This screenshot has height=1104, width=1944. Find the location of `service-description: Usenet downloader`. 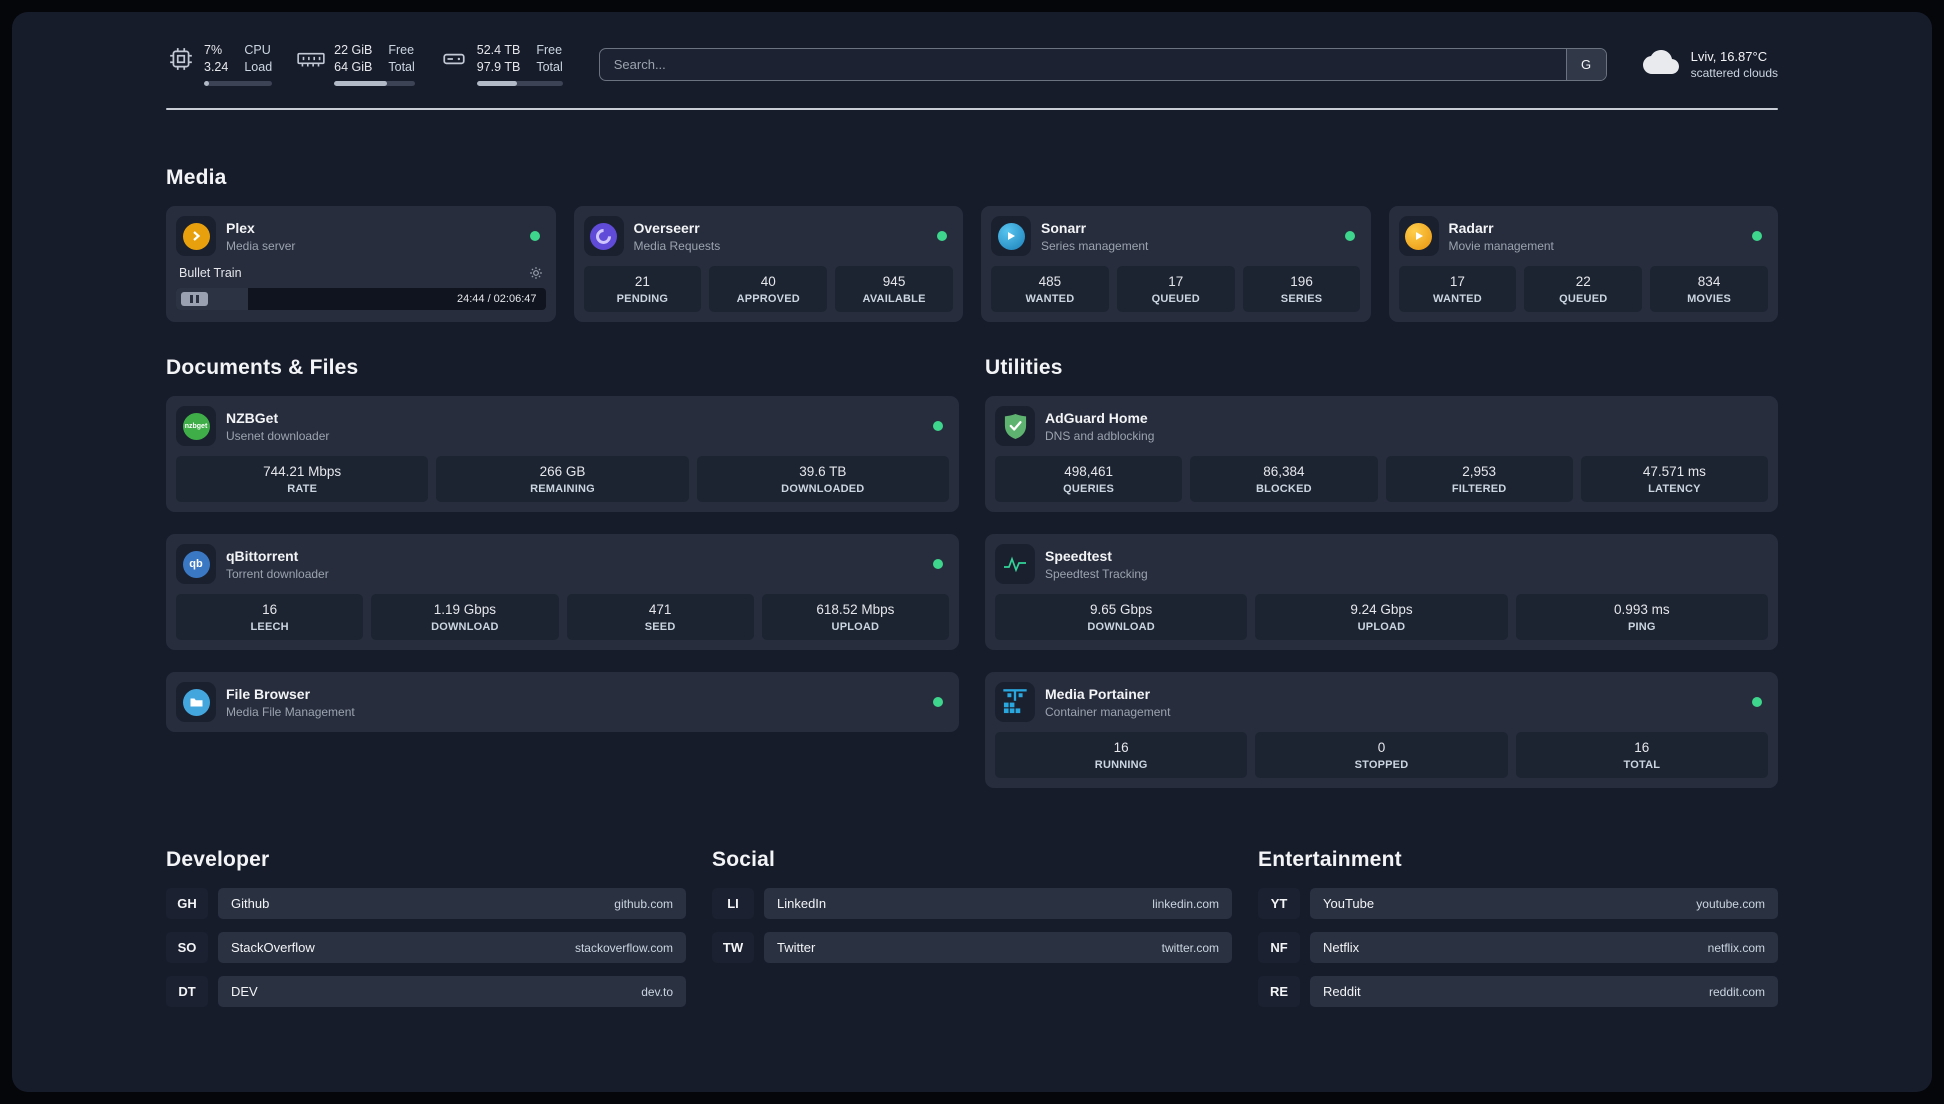

service-description: Usenet downloader is located at coordinates (278, 436).